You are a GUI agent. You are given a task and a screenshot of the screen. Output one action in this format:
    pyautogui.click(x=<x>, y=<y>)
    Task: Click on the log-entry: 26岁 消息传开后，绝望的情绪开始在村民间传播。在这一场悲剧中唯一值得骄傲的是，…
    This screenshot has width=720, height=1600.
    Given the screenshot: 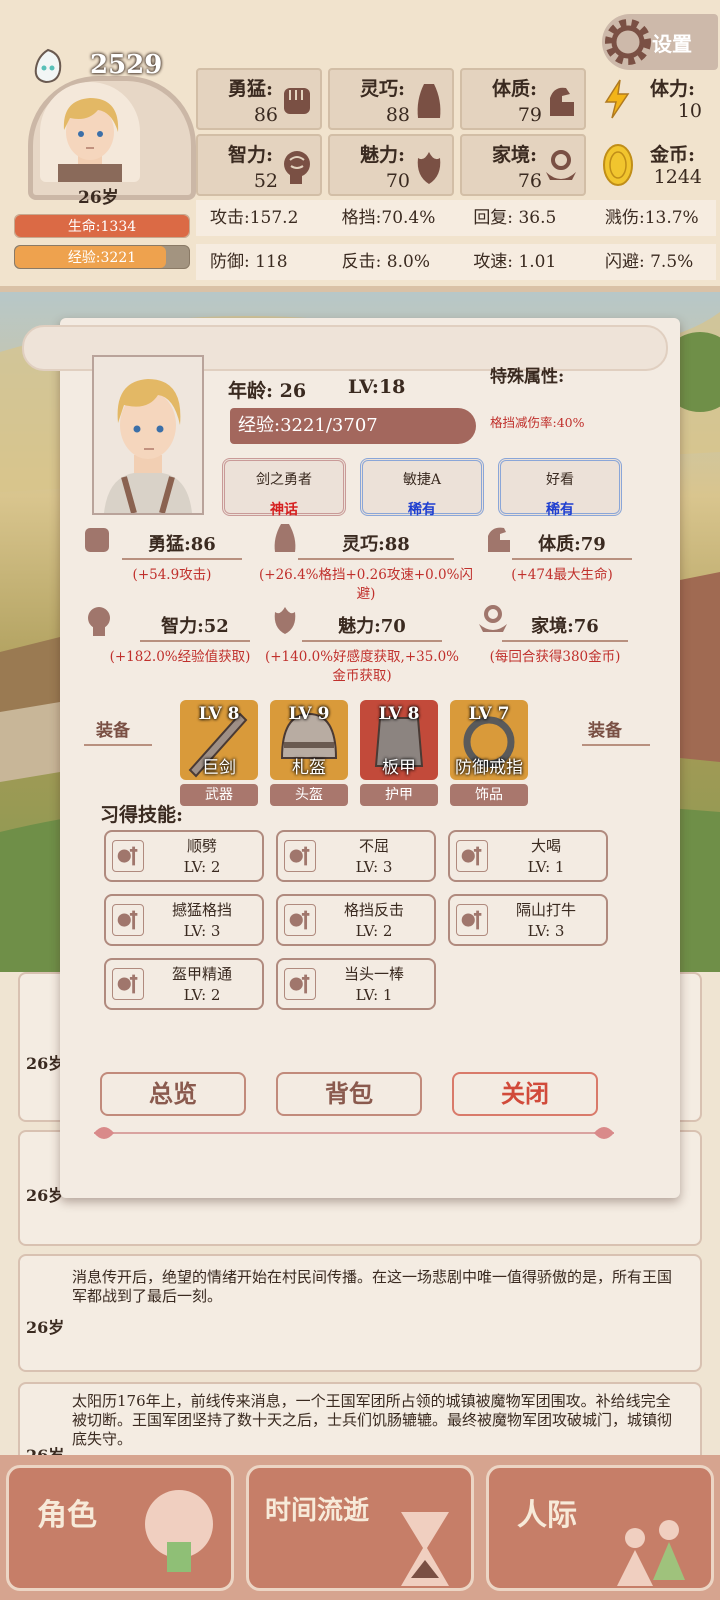 What is the action you would take?
    pyautogui.click(x=360, y=1313)
    